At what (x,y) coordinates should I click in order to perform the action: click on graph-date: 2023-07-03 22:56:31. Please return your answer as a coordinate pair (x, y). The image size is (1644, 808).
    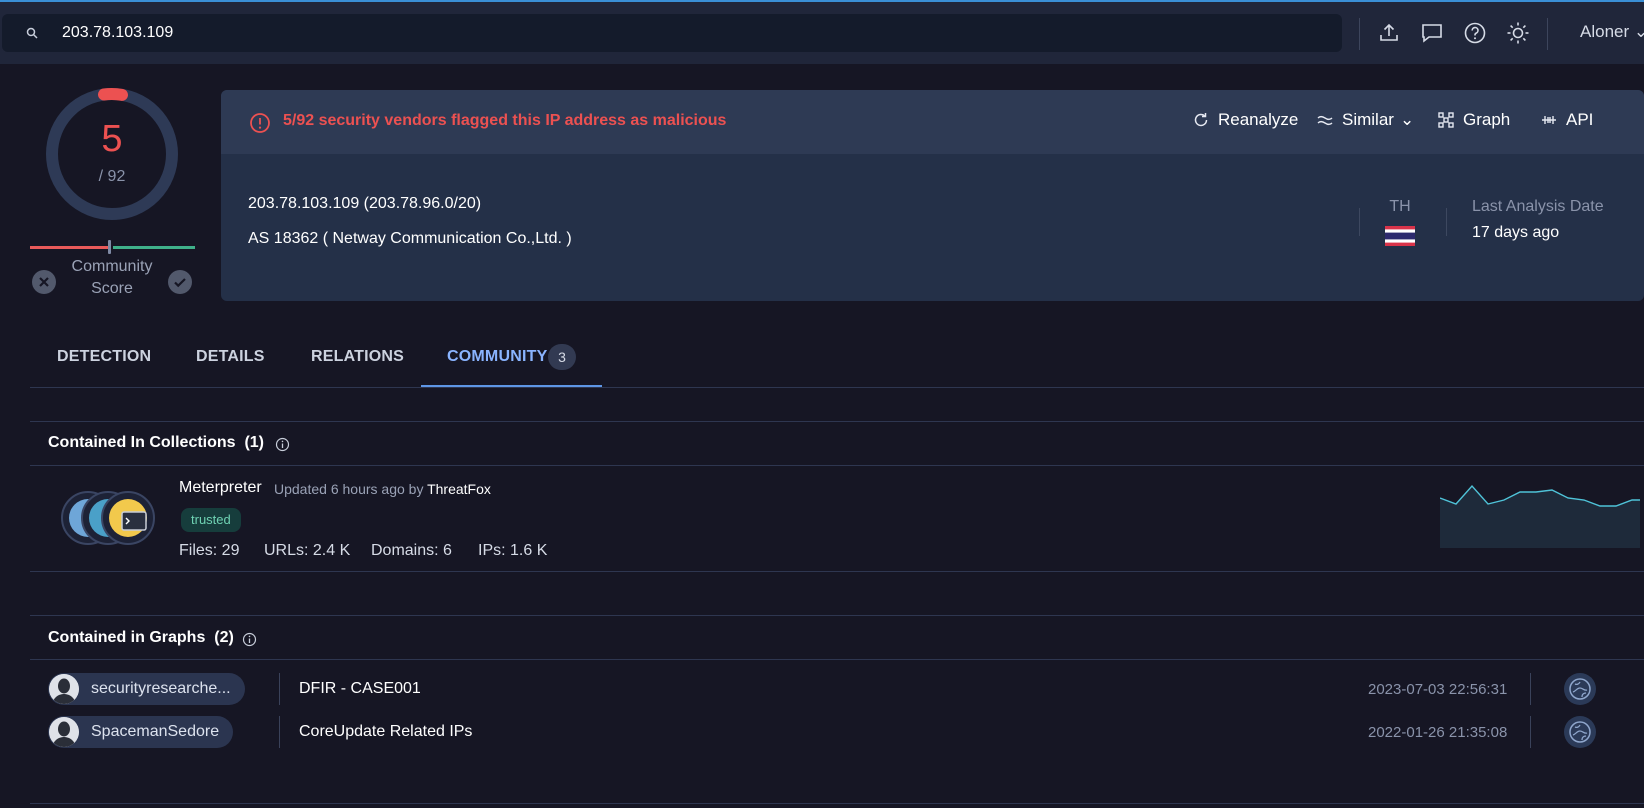
    Looking at the image, I should click on (1438, 689).